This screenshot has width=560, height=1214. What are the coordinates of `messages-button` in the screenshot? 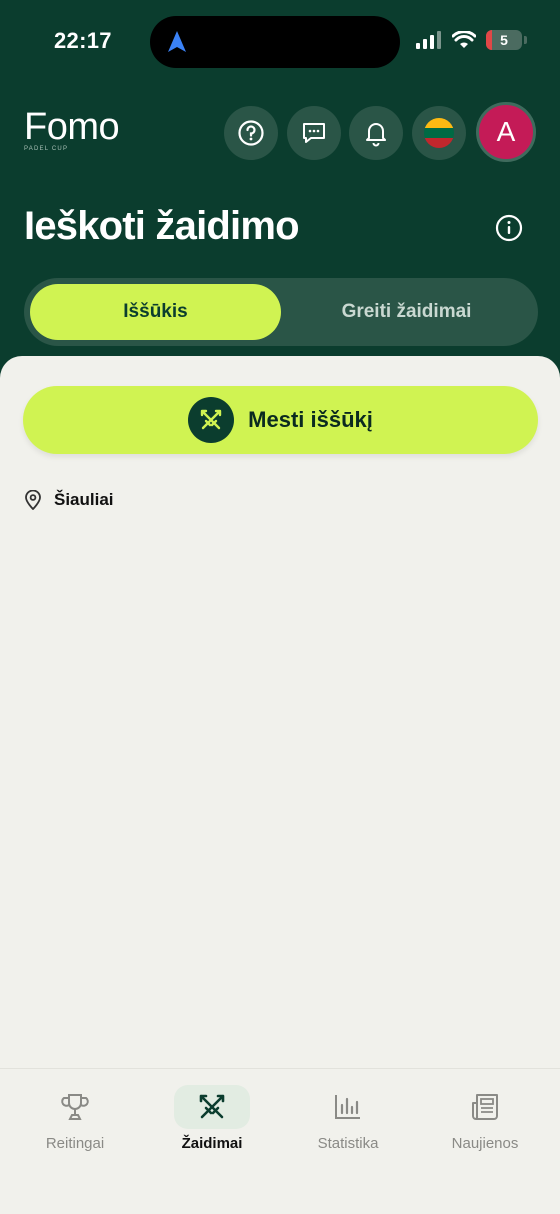 It's located at (314, 133).